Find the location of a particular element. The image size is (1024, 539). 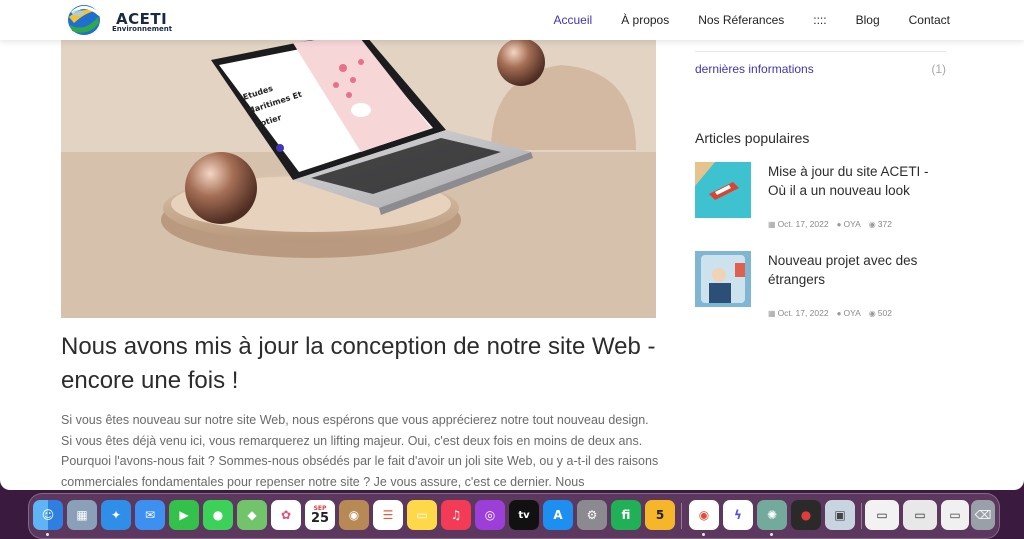

category-link: dernières informations is located at coordinates (754, 69).